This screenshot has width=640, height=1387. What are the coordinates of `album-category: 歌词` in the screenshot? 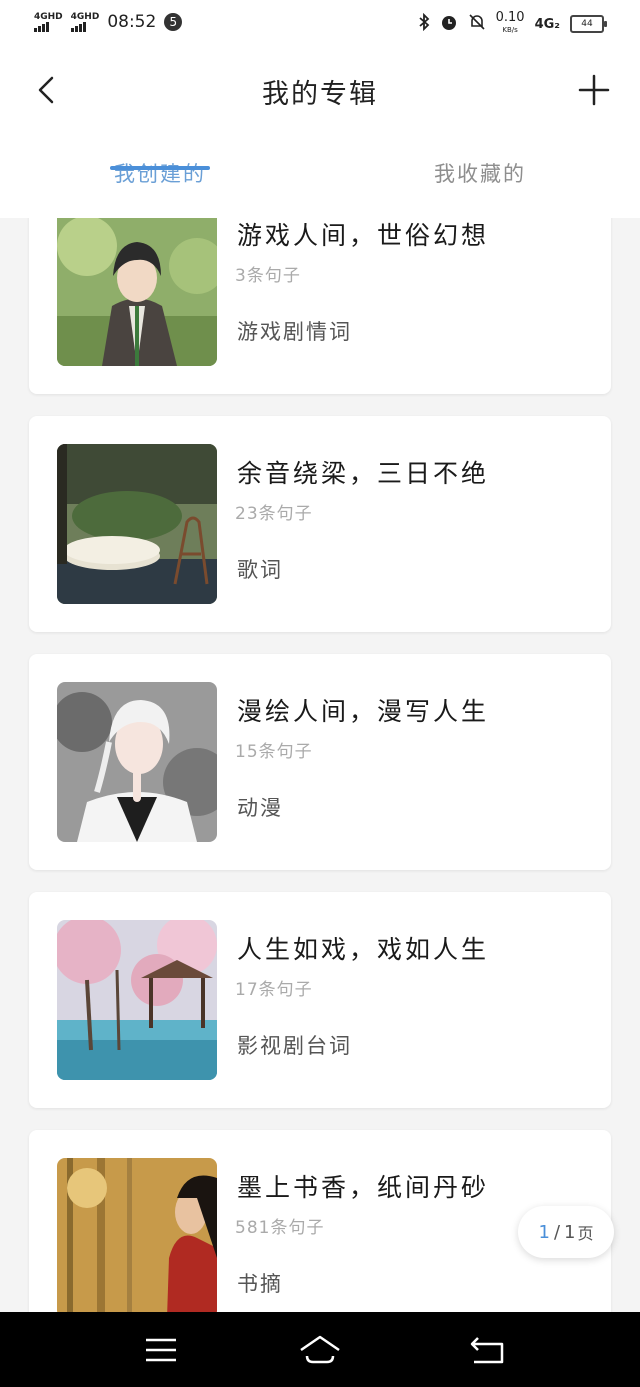 It's located at (260, 570).